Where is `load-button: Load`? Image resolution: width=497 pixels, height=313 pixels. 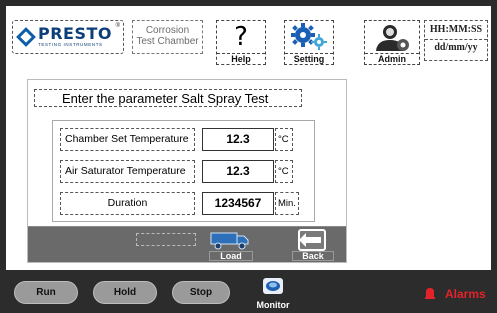 load-button: Load is located at coordinates (231, 244).